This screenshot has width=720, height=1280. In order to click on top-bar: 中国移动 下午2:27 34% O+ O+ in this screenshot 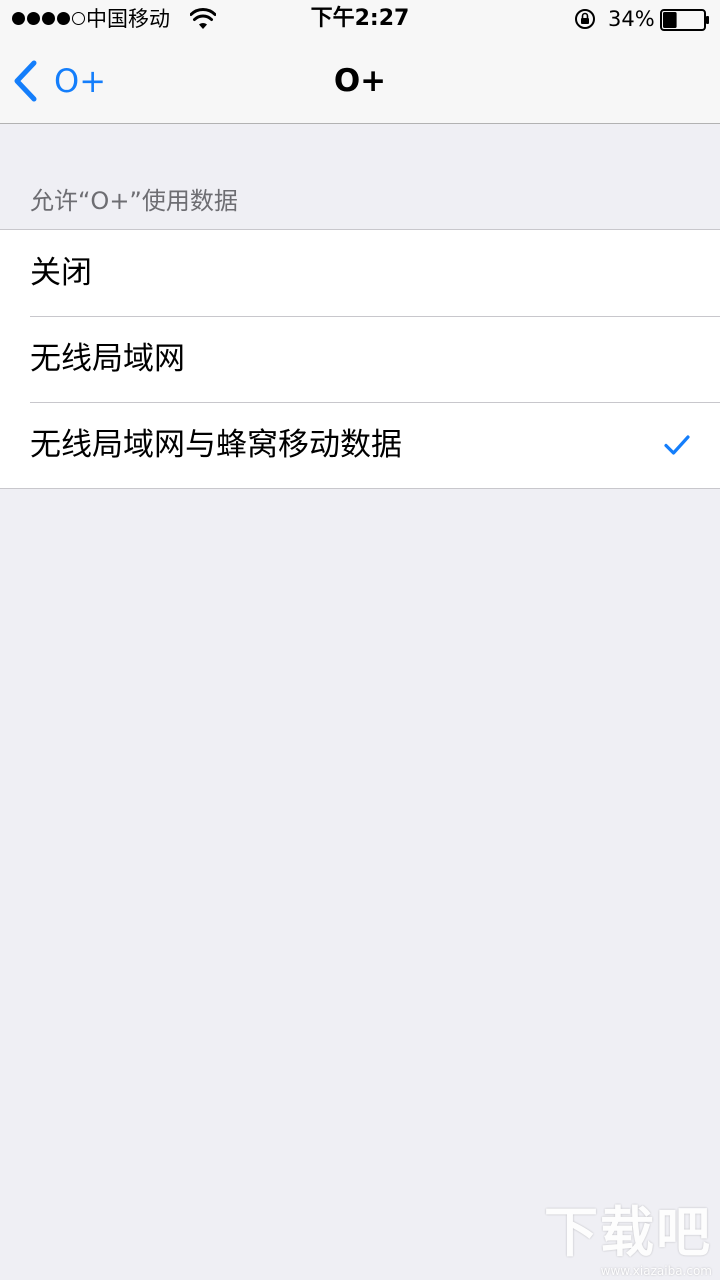, I will do `click(360, 62)`.